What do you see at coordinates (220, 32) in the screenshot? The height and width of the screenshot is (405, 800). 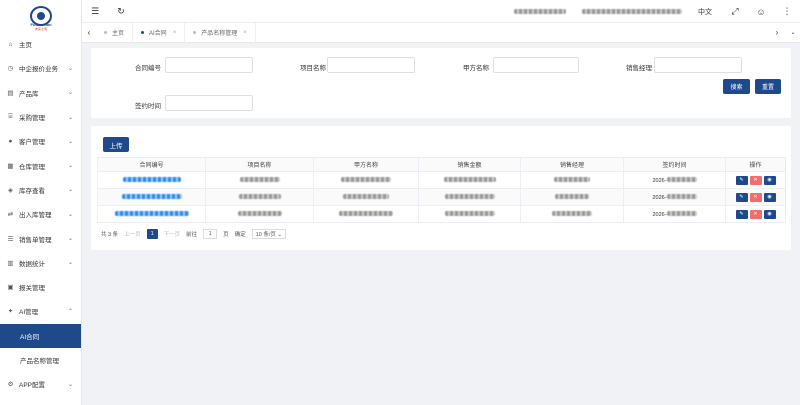 I see `tab-item: 产品名称管理 ×` at bounding box center [220, 32].